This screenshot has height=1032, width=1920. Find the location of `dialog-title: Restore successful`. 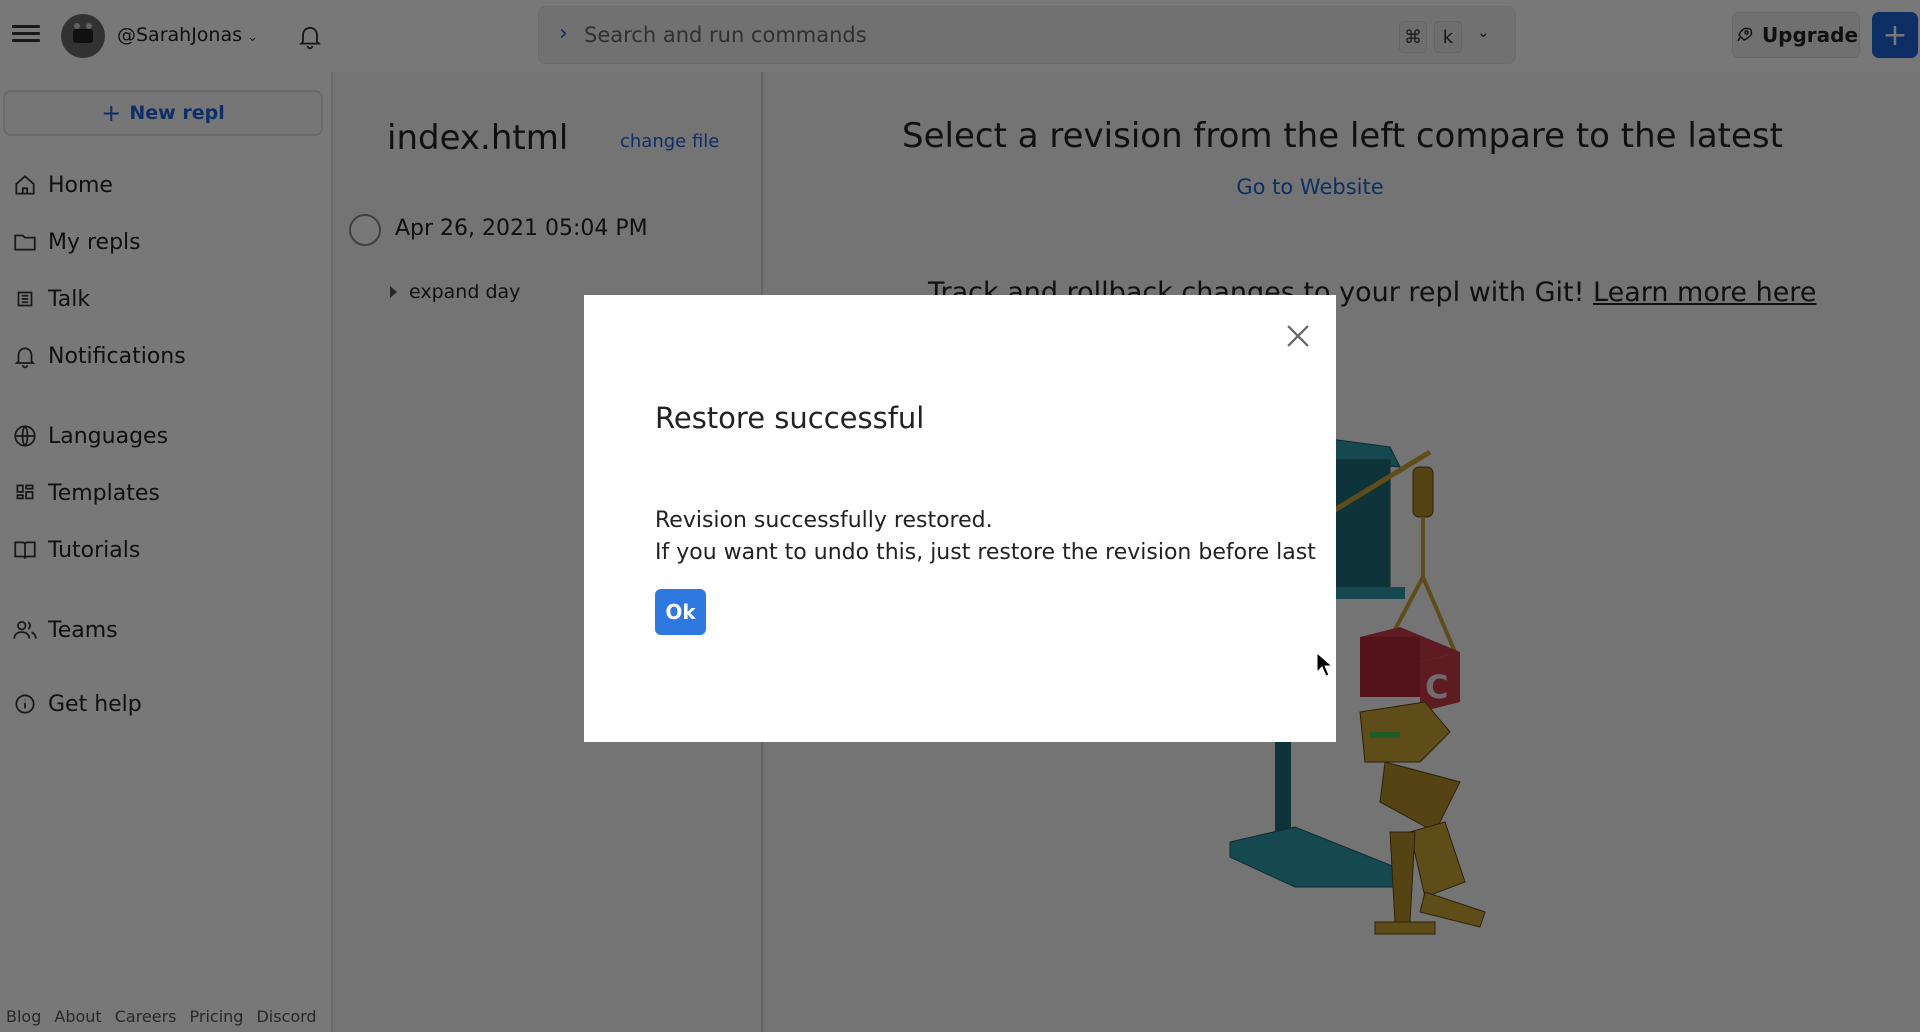

dialog-title: Restore successful is located at coordinates (790, 418).